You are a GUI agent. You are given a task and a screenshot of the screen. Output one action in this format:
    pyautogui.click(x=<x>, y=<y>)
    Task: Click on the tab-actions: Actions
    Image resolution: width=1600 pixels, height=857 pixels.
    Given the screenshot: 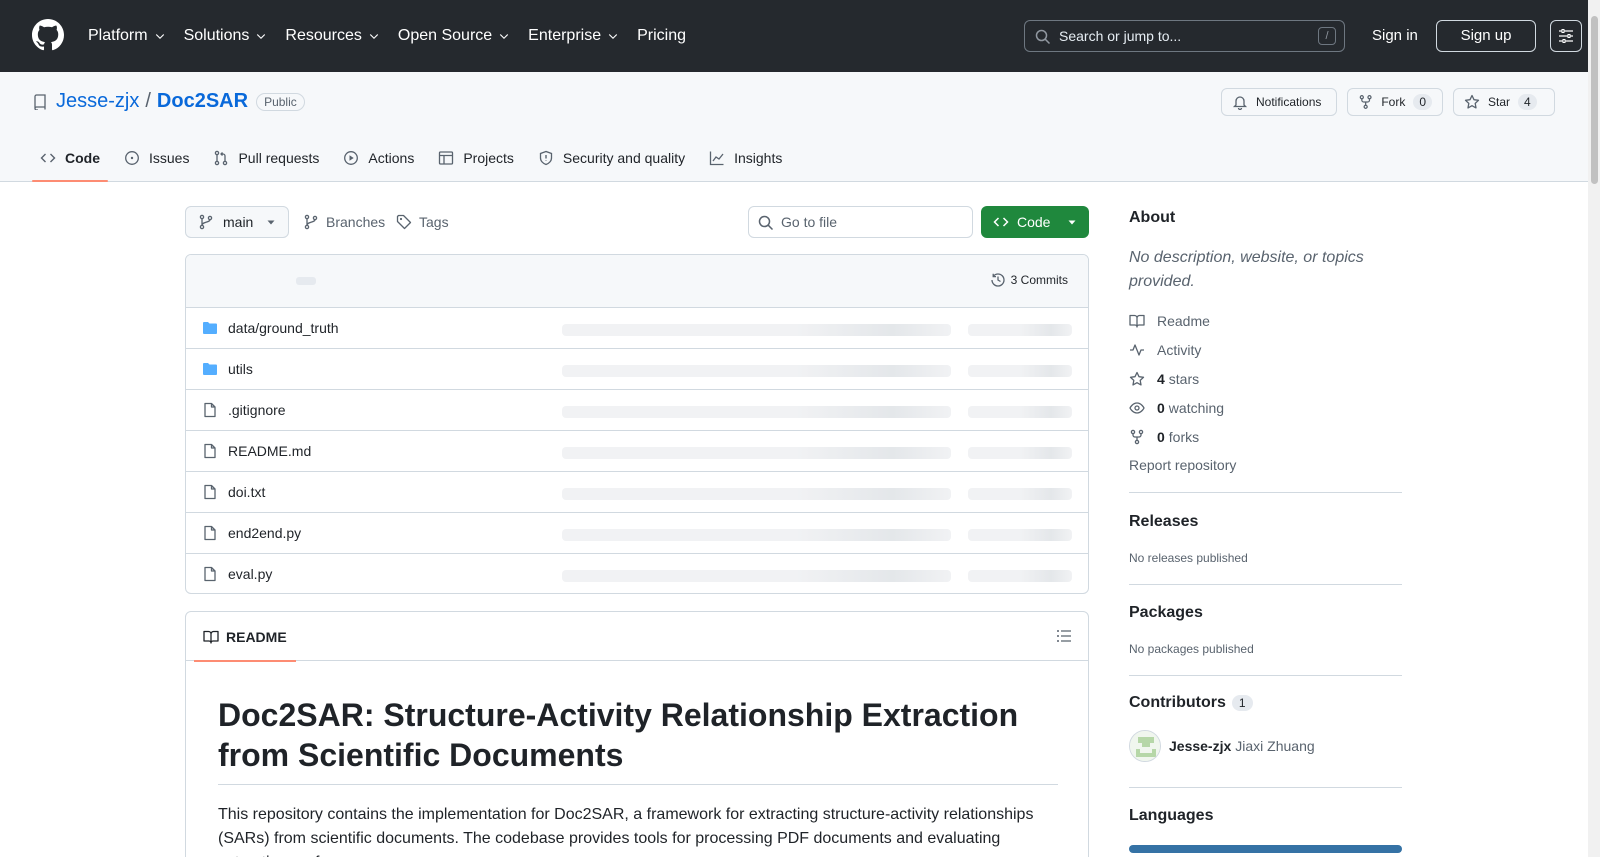 What is the action you would take?
    pyautogui.click(x=378, y=158)
    